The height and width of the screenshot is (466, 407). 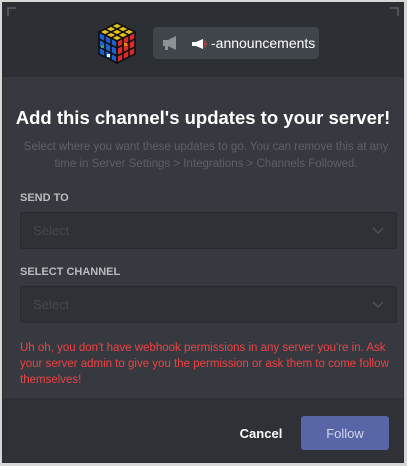 I want to click on channel-pill: -announcements, so click(x=236, y=43).